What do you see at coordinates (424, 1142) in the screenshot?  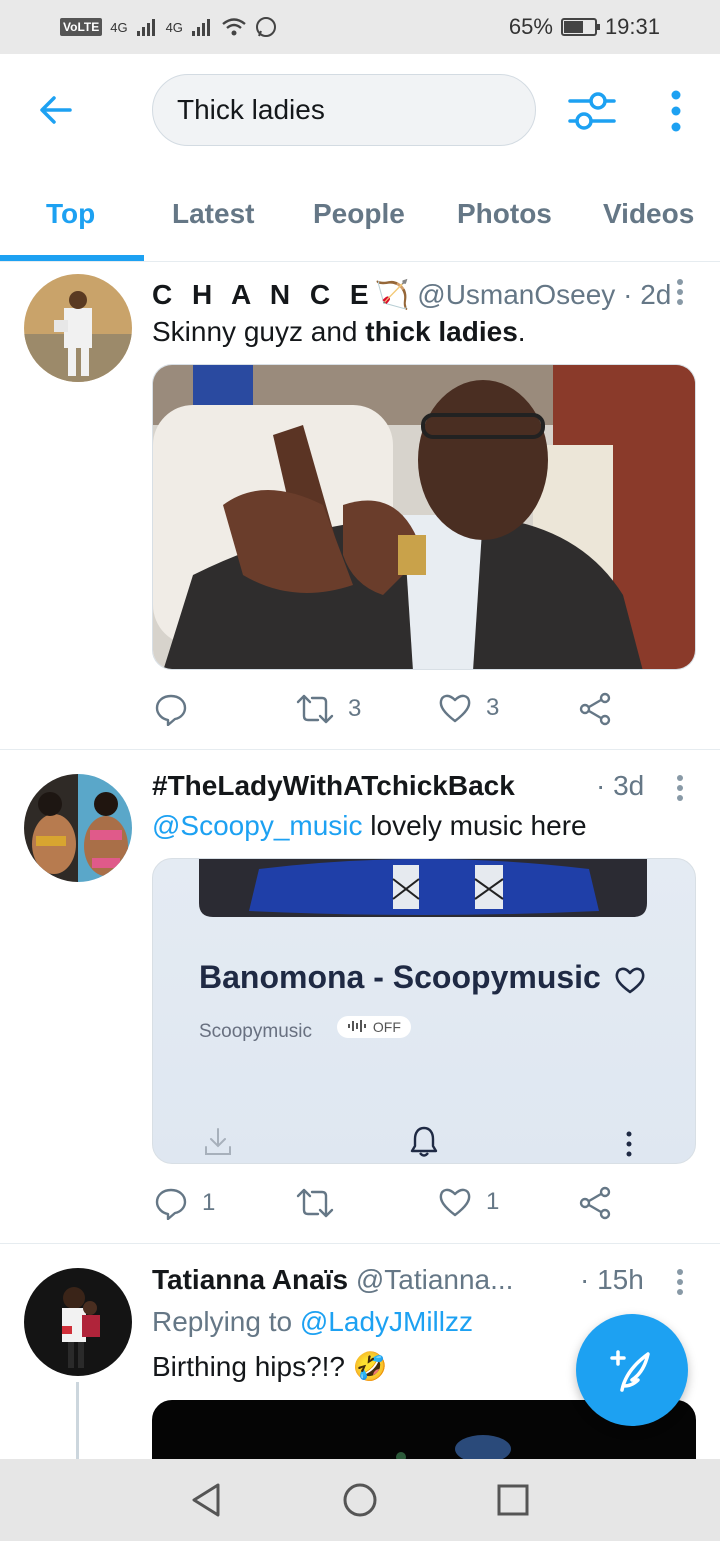 I see `bell-icon` at bounding box center [424, 1142].